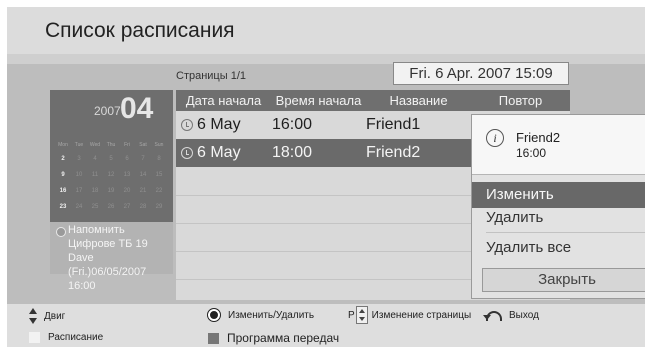  Describe the element at coordinates (159, 175) in the screenshot. I see `calendar-day: 15` at that location.